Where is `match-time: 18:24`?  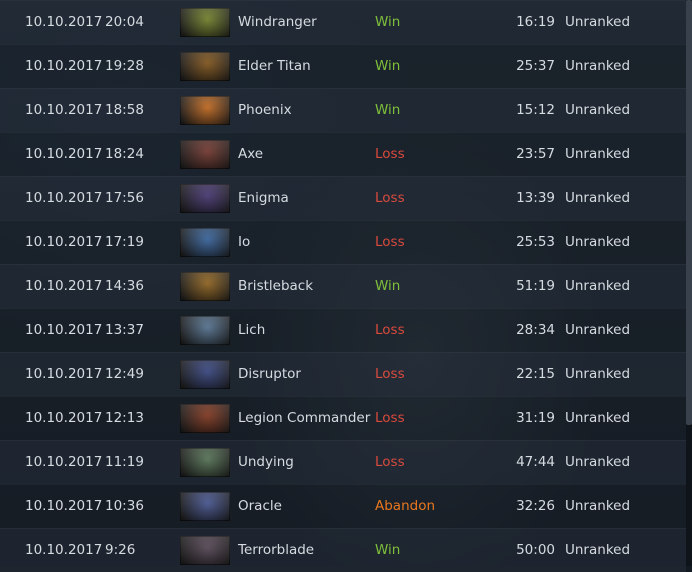
match-time: 18:24 is located at coordinates (124, 154).